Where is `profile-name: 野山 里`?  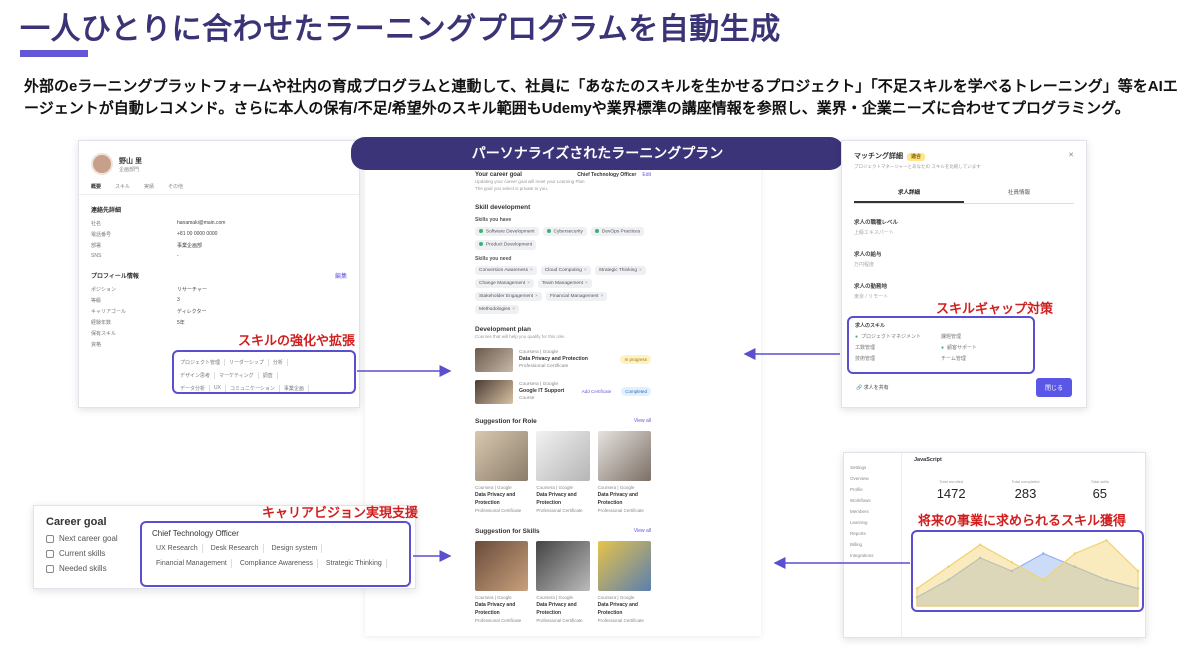 profile-name: 野山 里 is located at coordinates (130, 161).